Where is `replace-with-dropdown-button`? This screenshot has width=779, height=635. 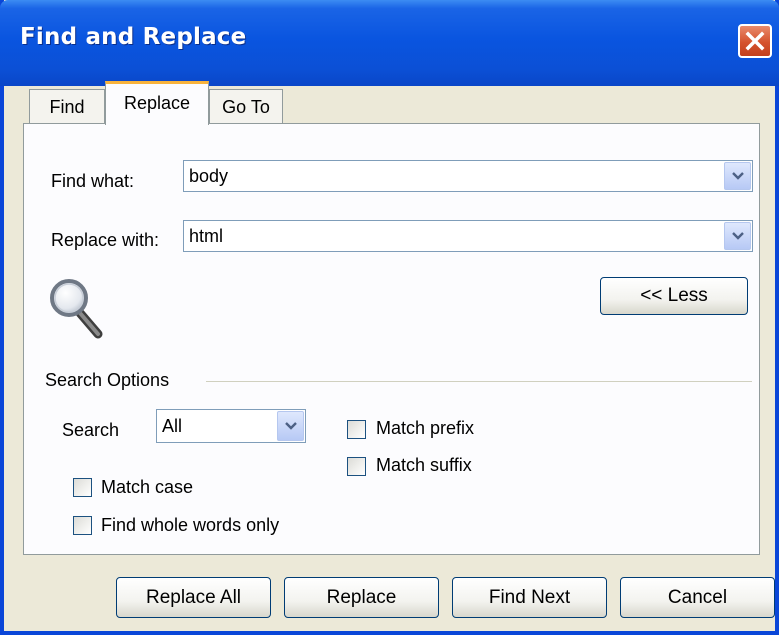
replace-with-dropdown-button is located at coordinates (737, 236).